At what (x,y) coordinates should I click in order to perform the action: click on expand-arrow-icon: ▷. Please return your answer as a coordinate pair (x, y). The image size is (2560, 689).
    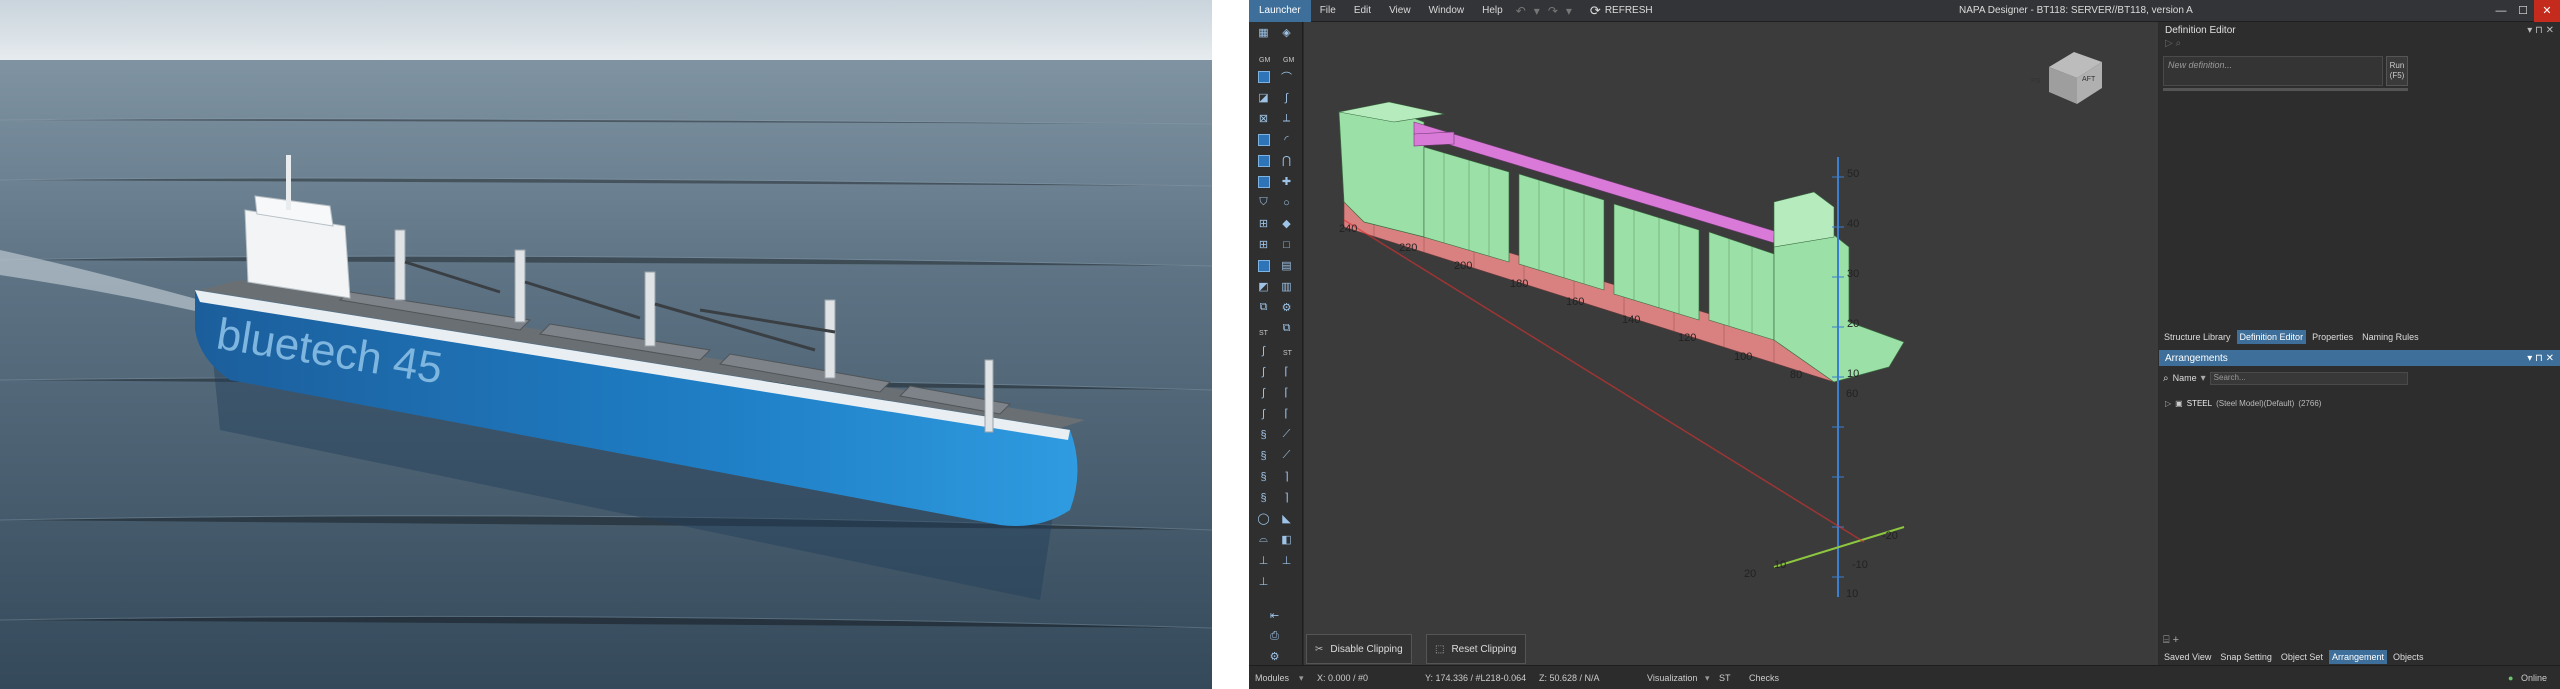
    Looking at the image, I should click on (2168, 403).